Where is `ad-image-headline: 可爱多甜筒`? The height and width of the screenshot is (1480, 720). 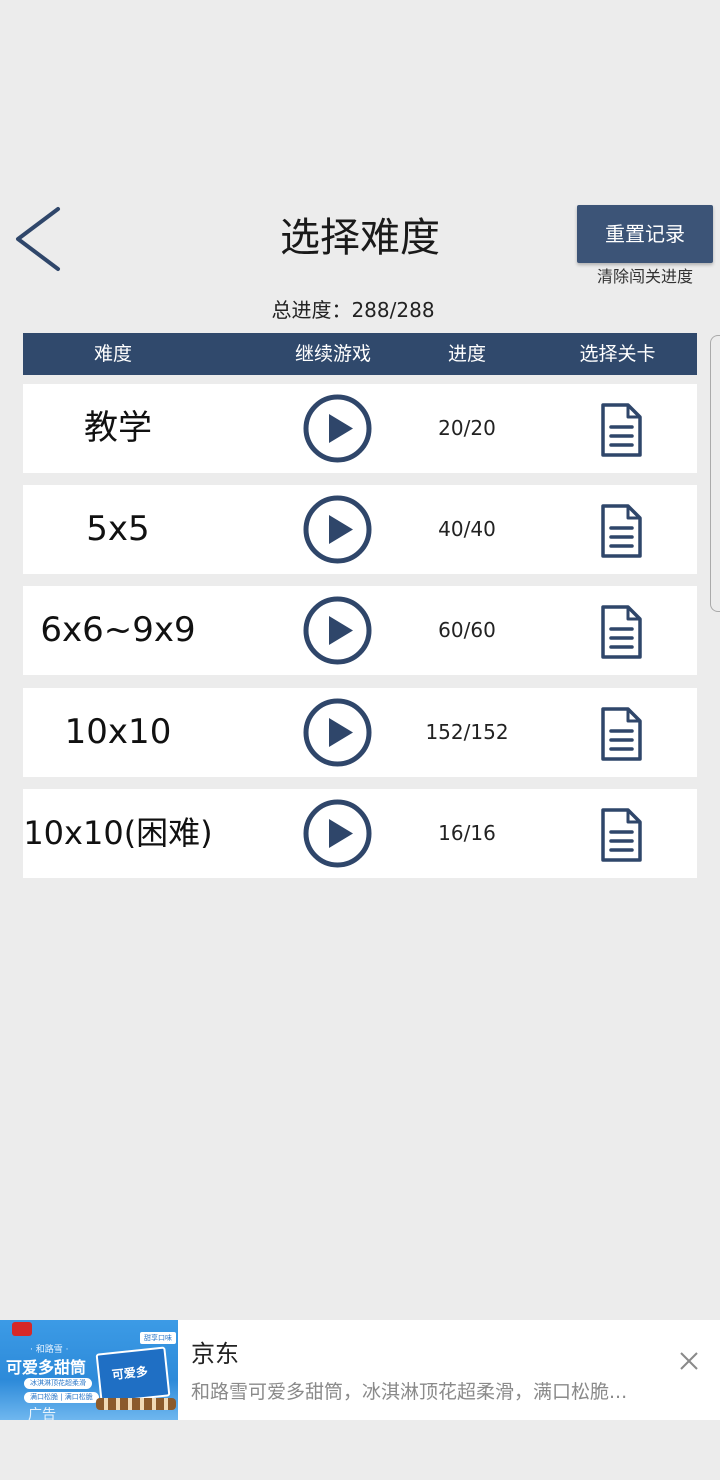
ad-image-headline: 可爱多甜筒 is located at coordinates (46, 1367).